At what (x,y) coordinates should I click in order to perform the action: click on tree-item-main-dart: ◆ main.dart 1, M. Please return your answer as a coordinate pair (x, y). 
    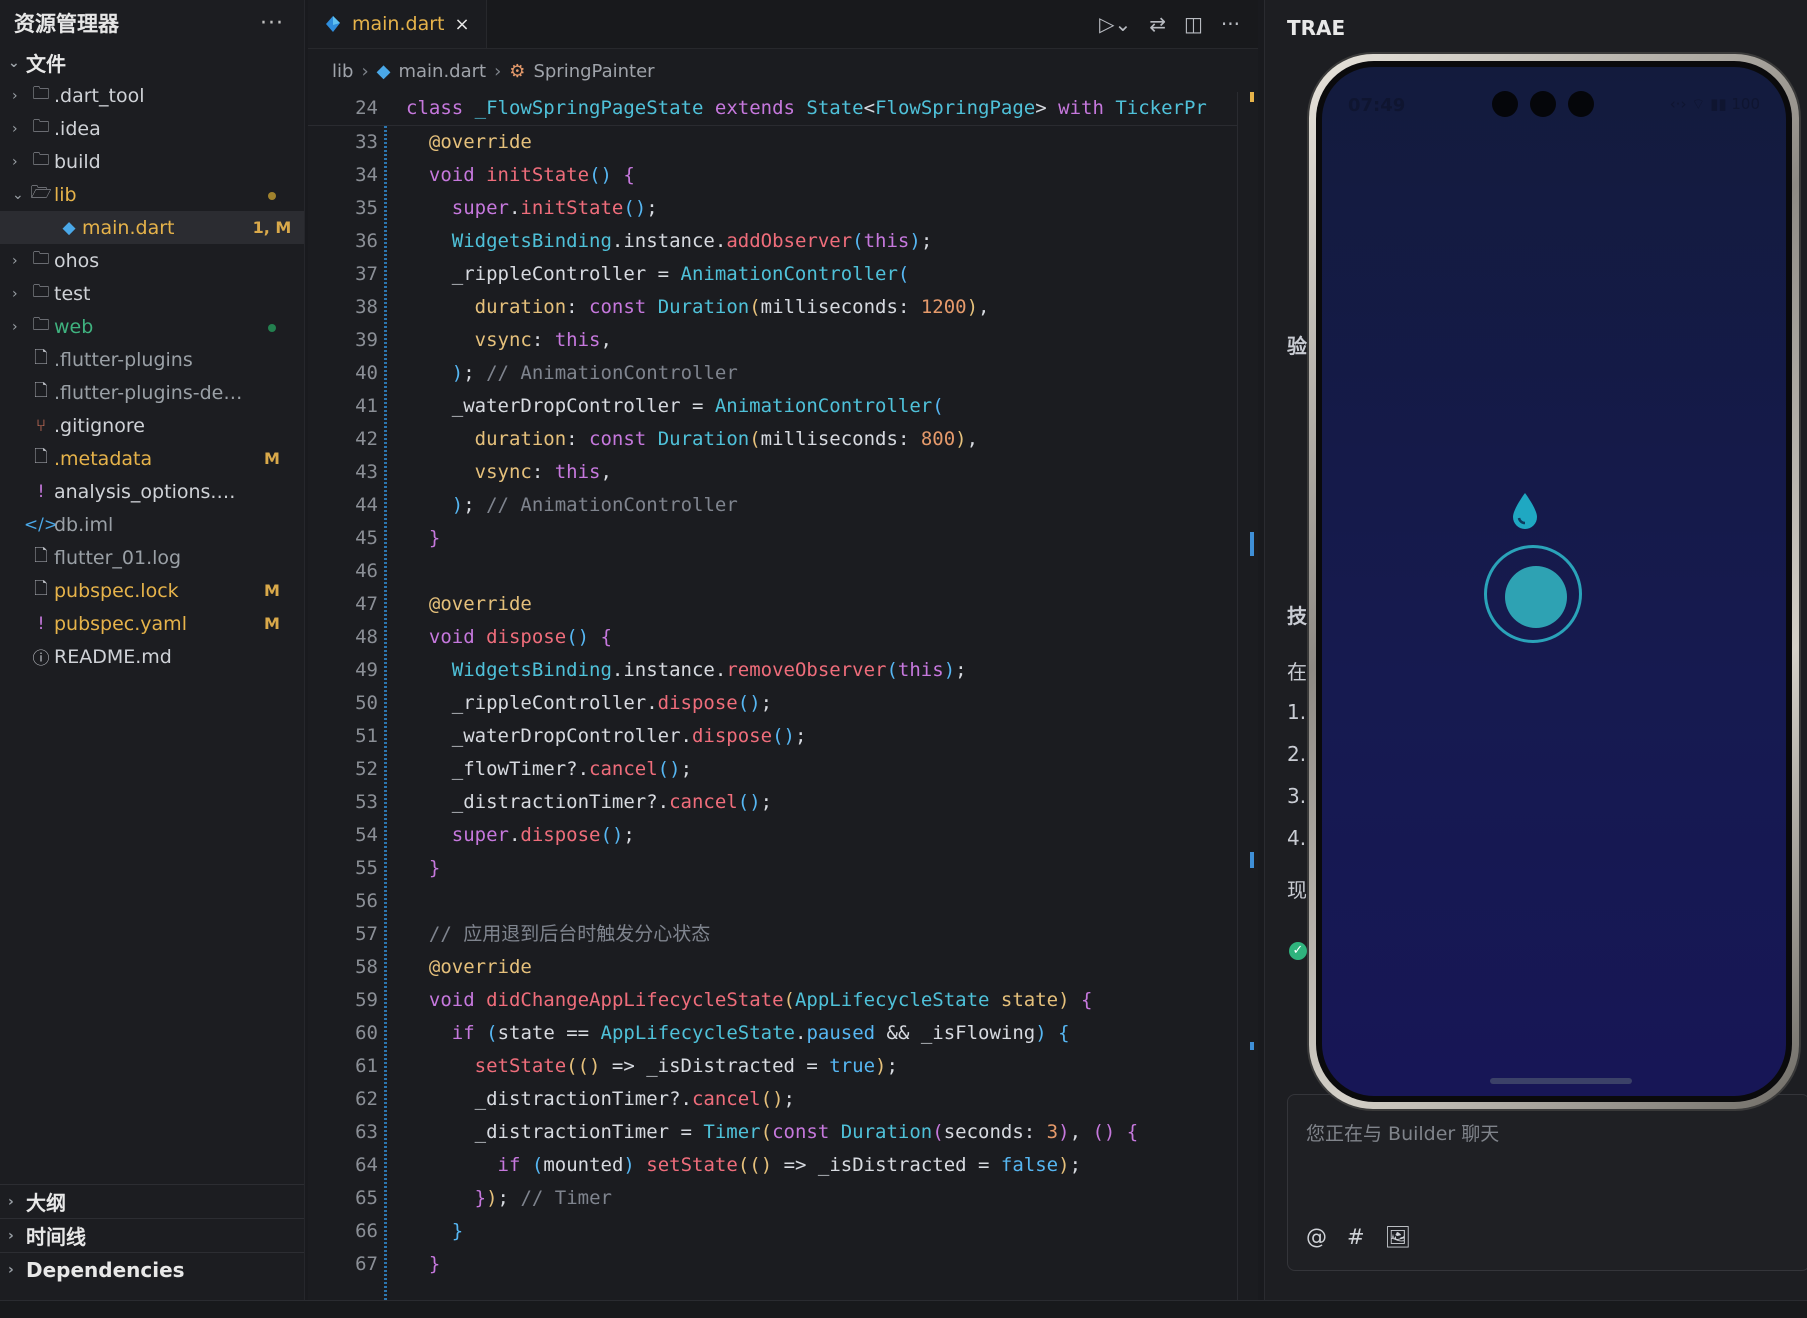
    Looking at the image, I should click on (152, 227).